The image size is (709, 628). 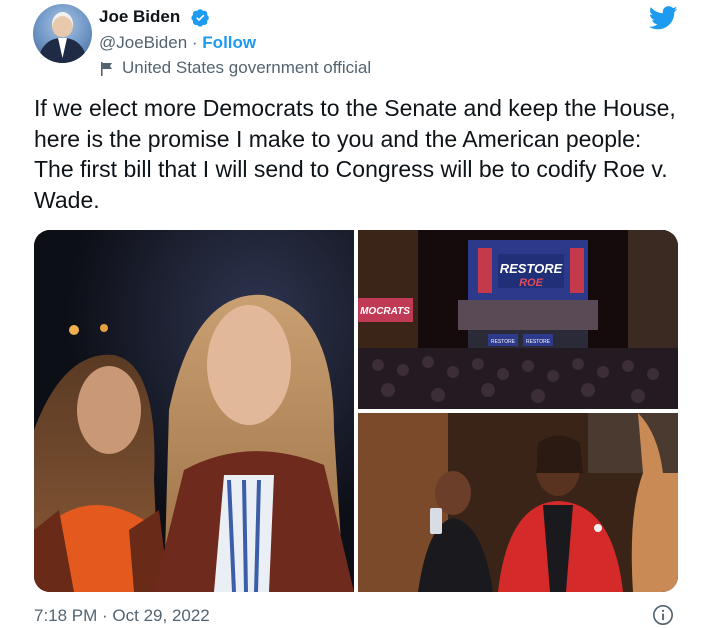 I want to click on info-icon, so click(x=663, y=615).